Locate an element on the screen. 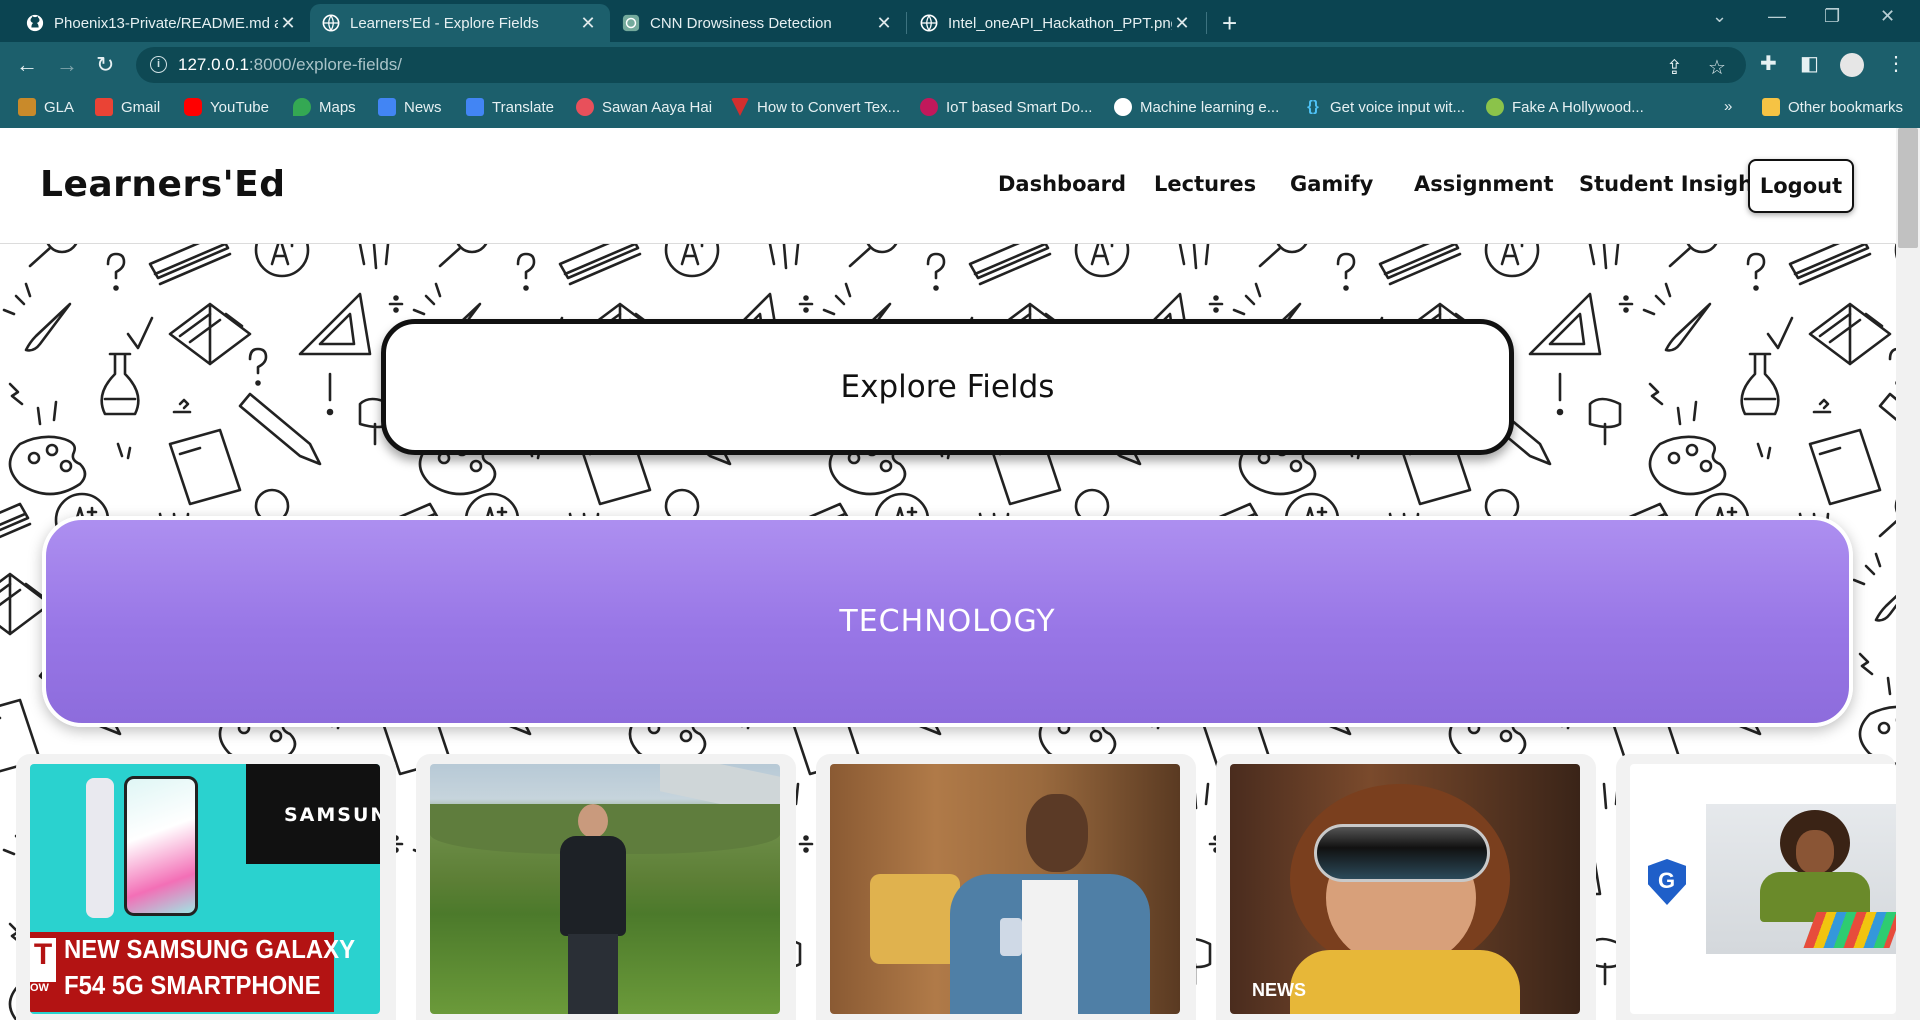  profile-avatar is located at coordinates (1852, 65).